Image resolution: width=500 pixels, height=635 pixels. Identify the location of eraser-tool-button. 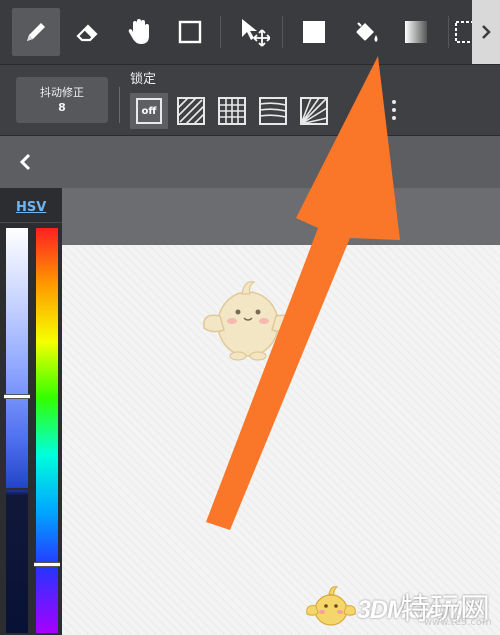
(88, 32).